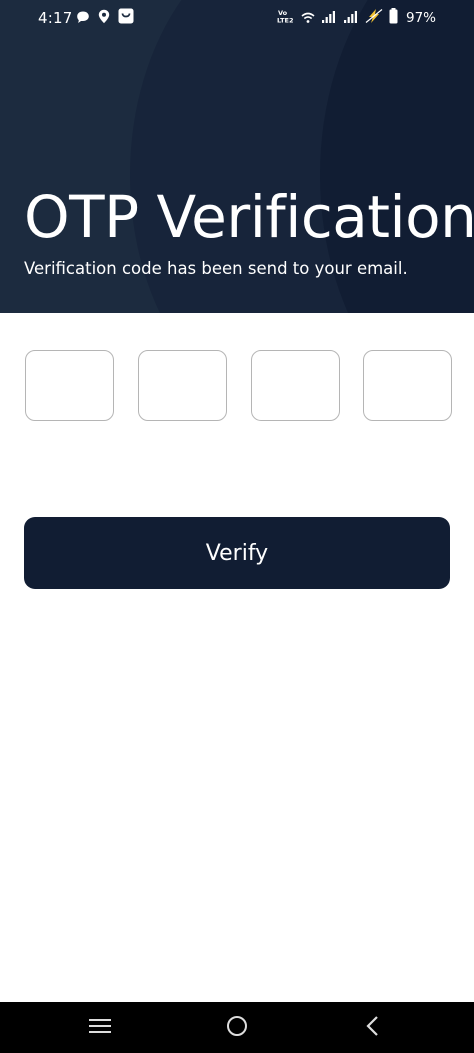  I want to click on page-title: OTP Verification, so click(249, 217).